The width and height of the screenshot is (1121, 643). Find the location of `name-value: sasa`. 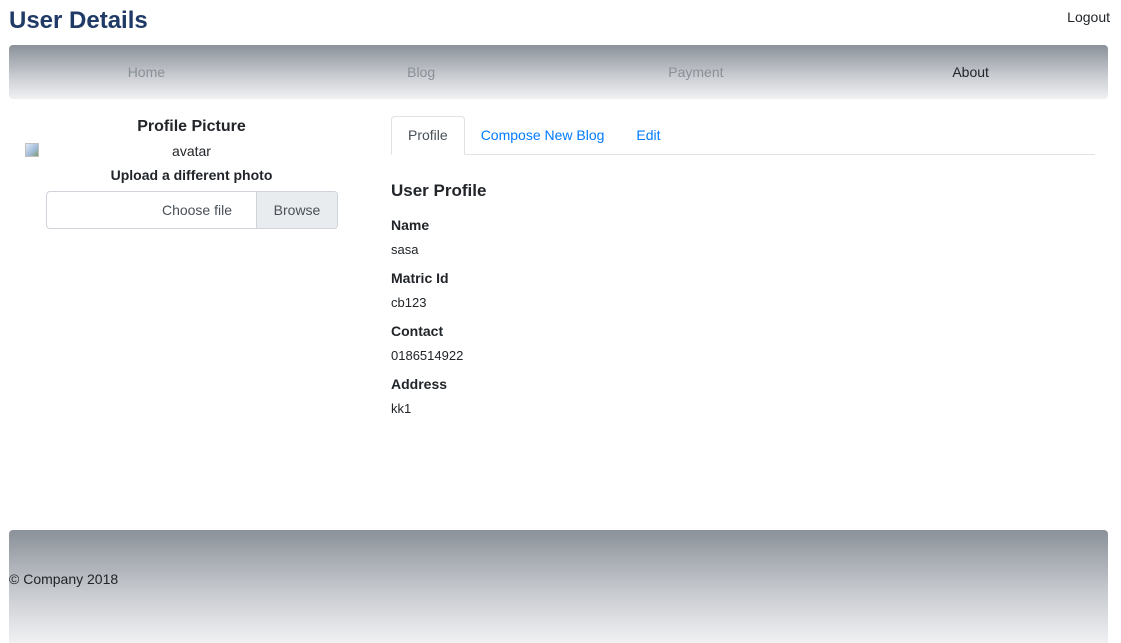

name-value: sasa is located at coordinates (405, 249).